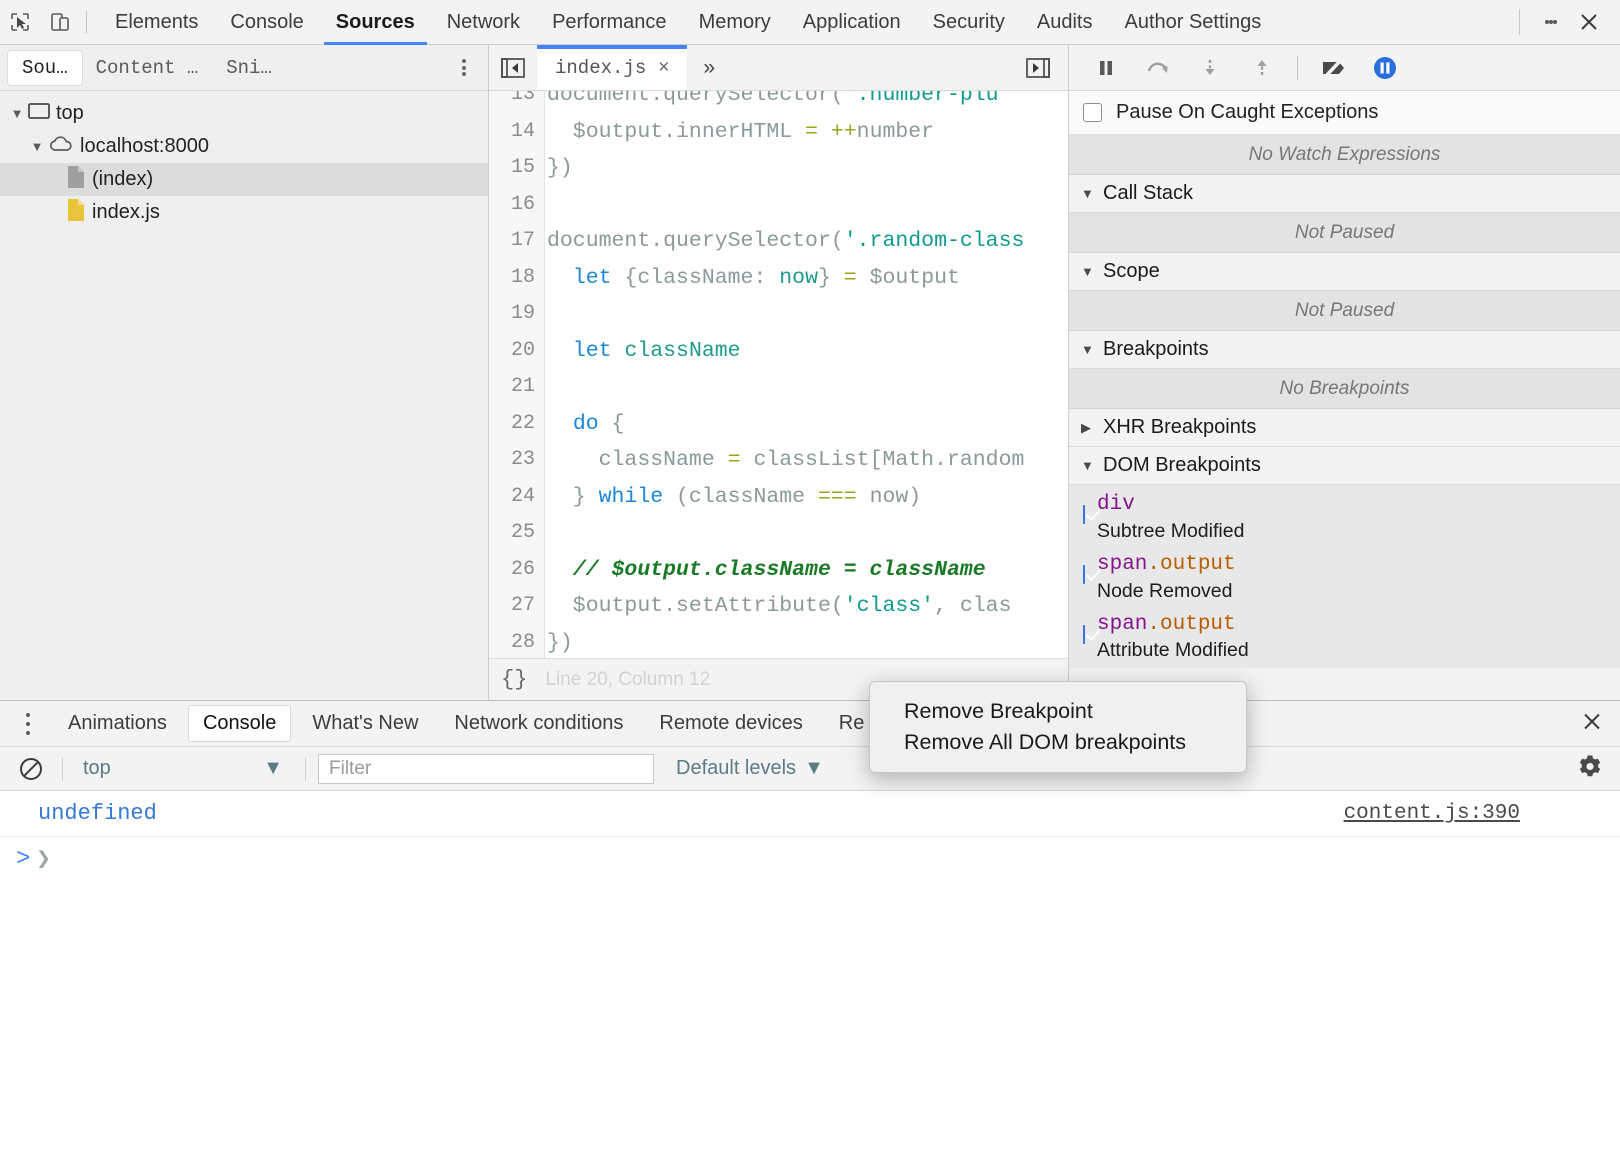 This screenshot has width=1620, height=1164. I want to click on dom-breakpoint-row: span.output Attribute Modified, so click(1344, 639).